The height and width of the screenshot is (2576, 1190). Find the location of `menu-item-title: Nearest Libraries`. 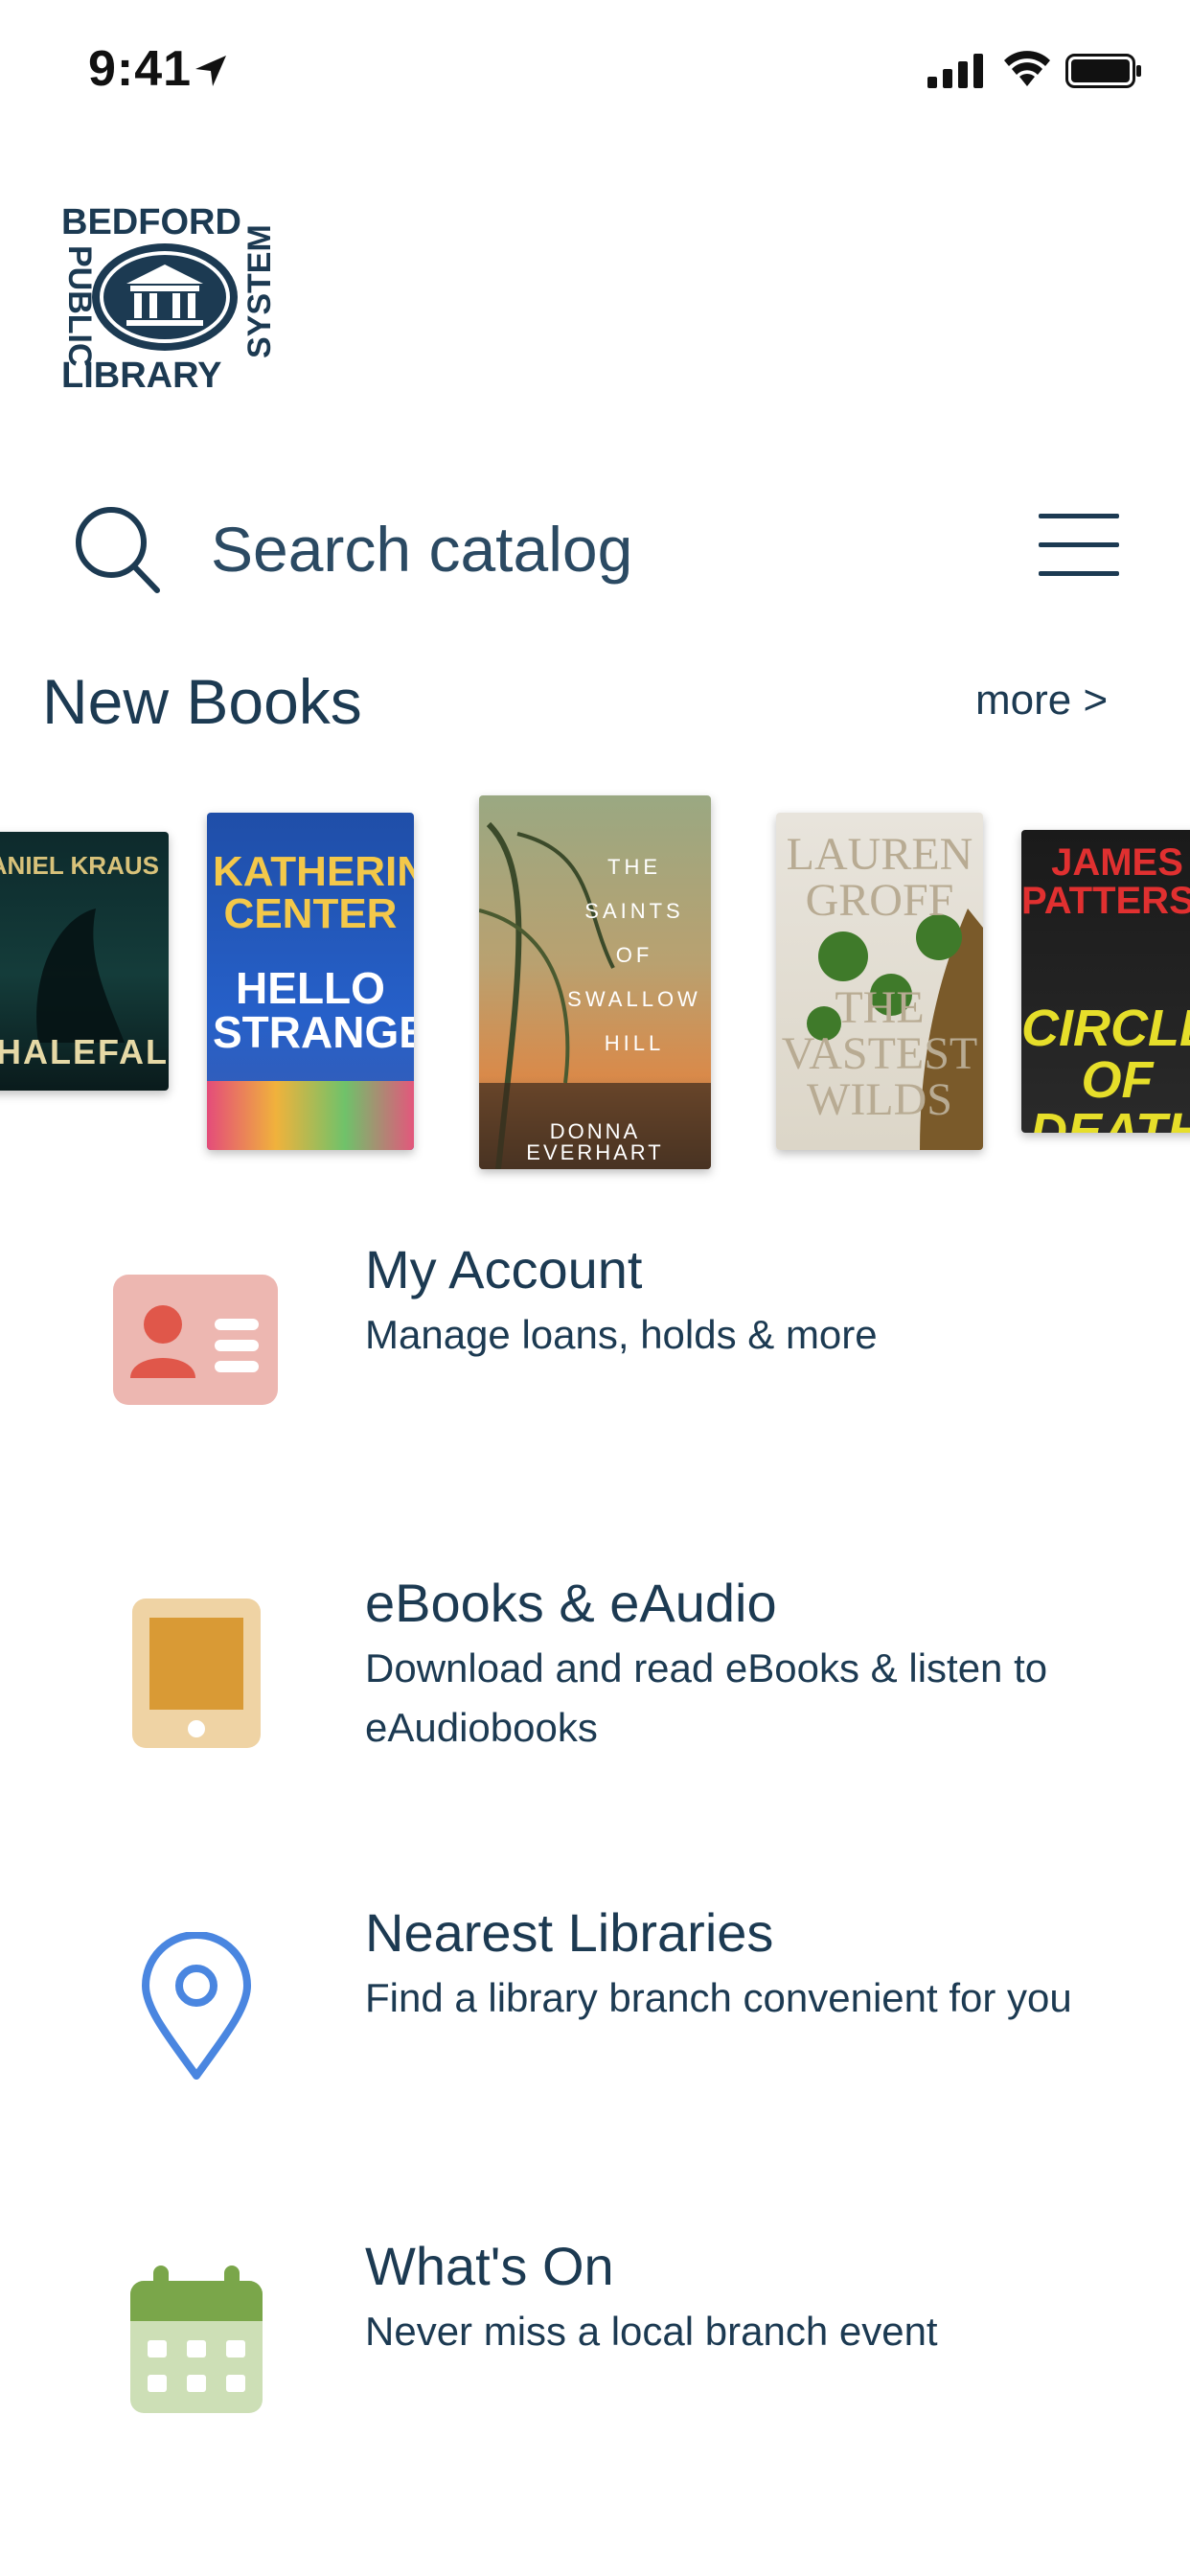

menu-item-title: Nearest Libraries is located at coordinates (570, 1932).